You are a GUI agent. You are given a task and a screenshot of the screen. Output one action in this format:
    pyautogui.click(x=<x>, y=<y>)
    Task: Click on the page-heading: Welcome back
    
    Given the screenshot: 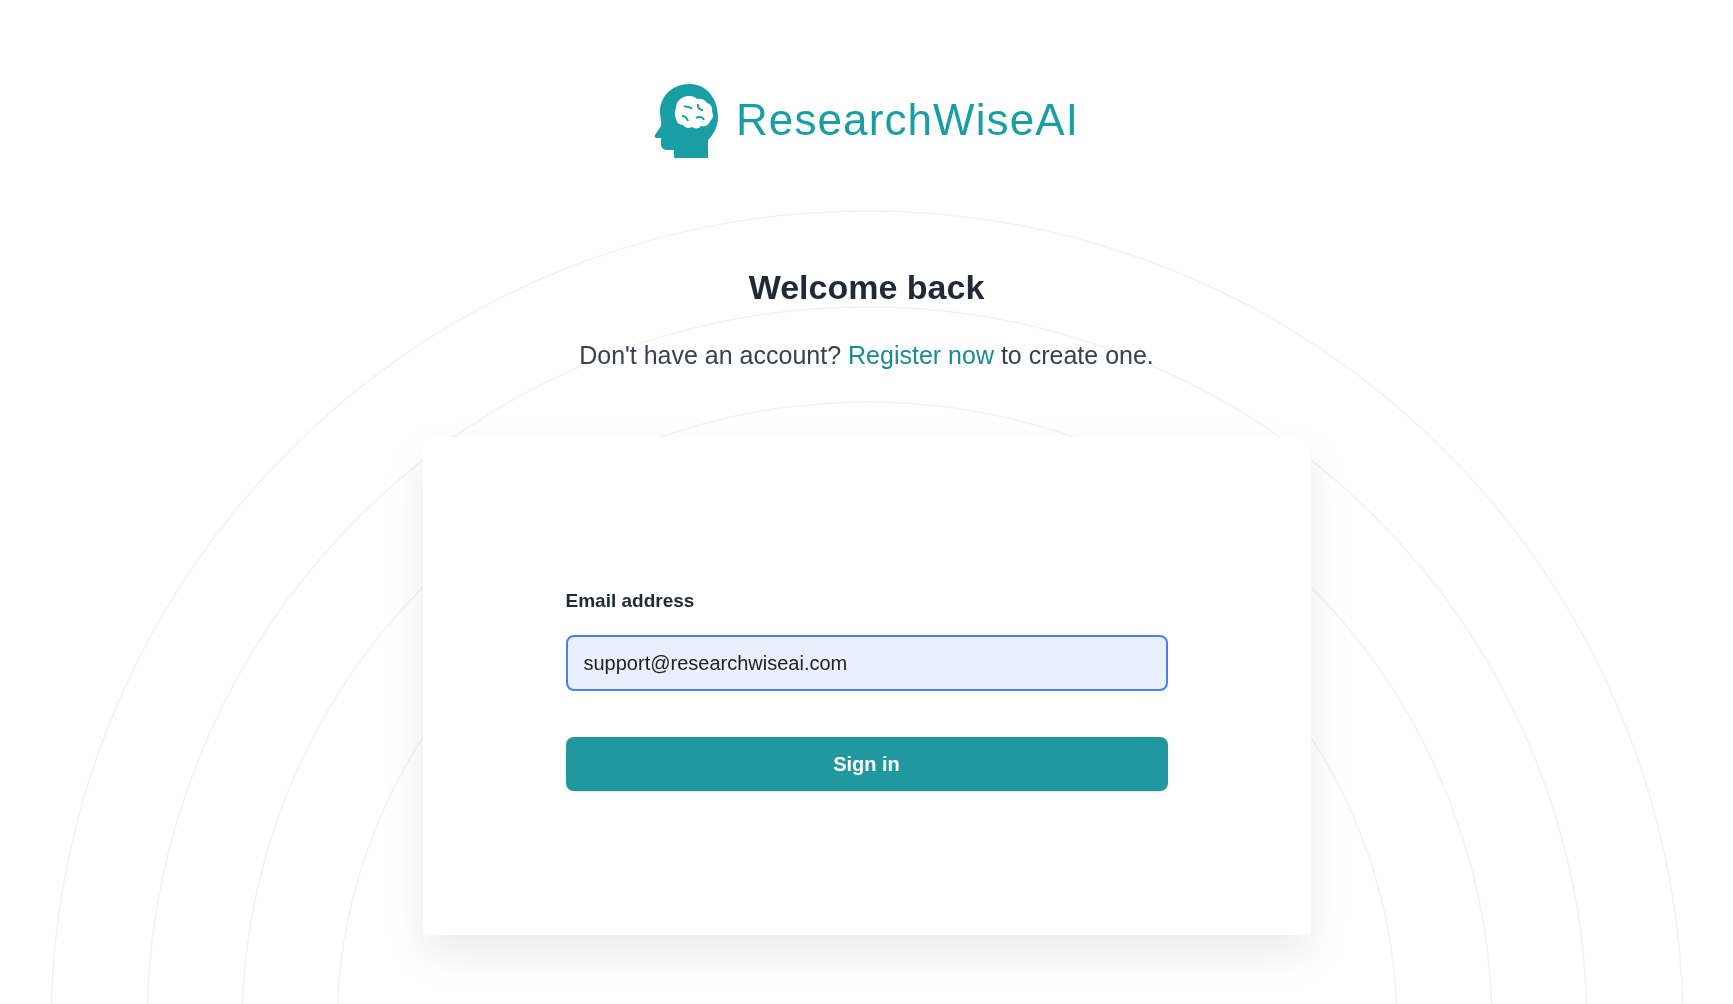 What is the action you would take?
    pyautogui.click(x=866, y=287)
    